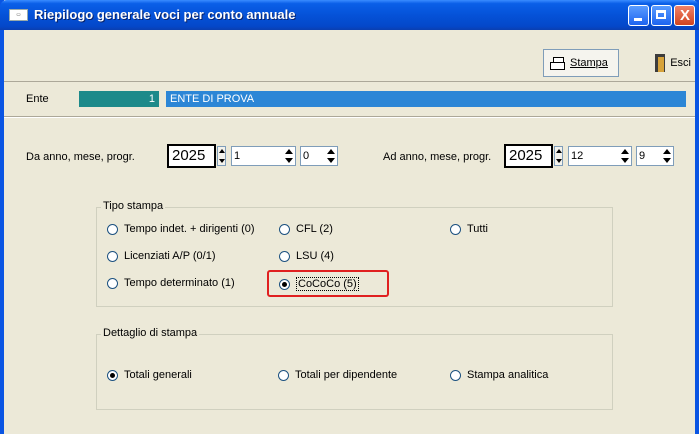  I want to click on maximize-icon, so click(661, 14).